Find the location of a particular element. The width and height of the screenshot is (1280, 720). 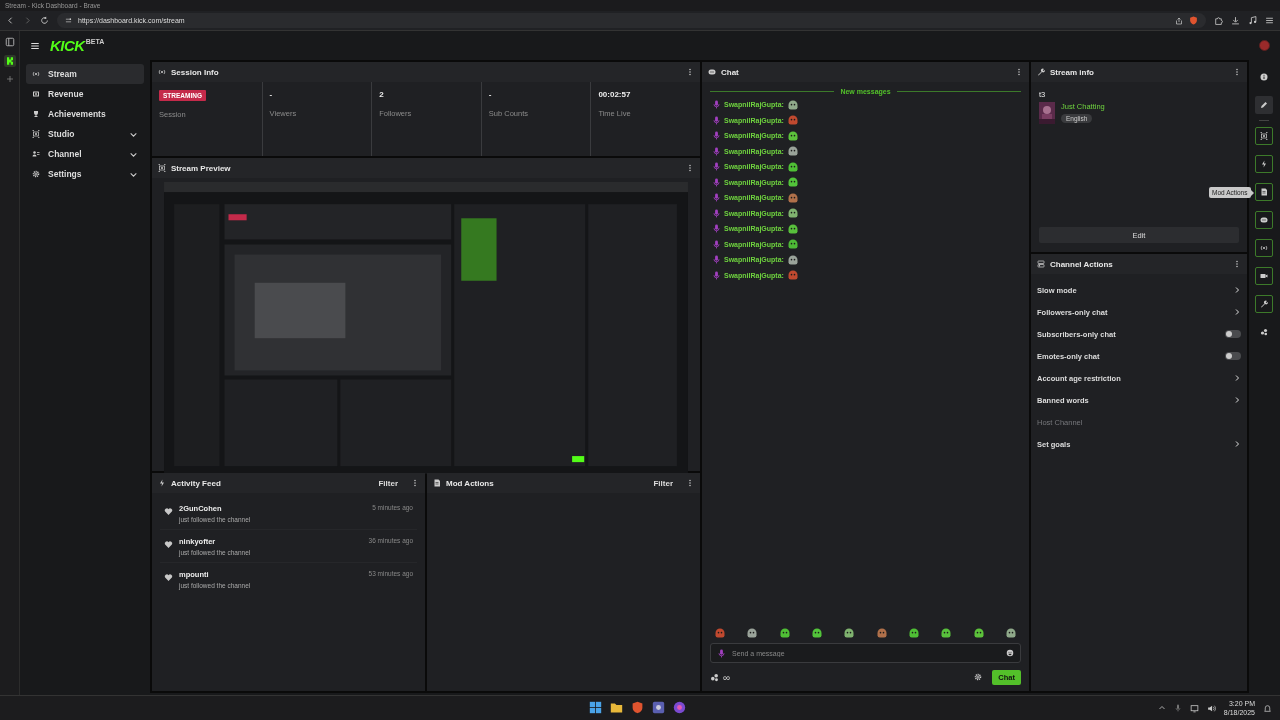

extensions-icon is located at coordinates (1218, 20).